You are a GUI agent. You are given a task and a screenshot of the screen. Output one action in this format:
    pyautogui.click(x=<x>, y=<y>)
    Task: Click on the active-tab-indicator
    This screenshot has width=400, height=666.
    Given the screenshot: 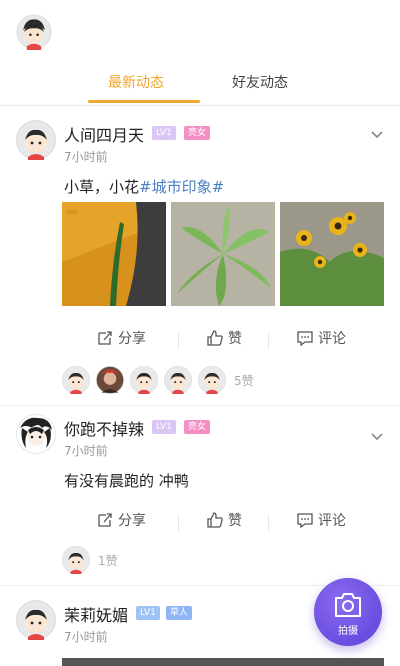 What is the action you would take?
    pyautogui.click(x=144, y=101)
    